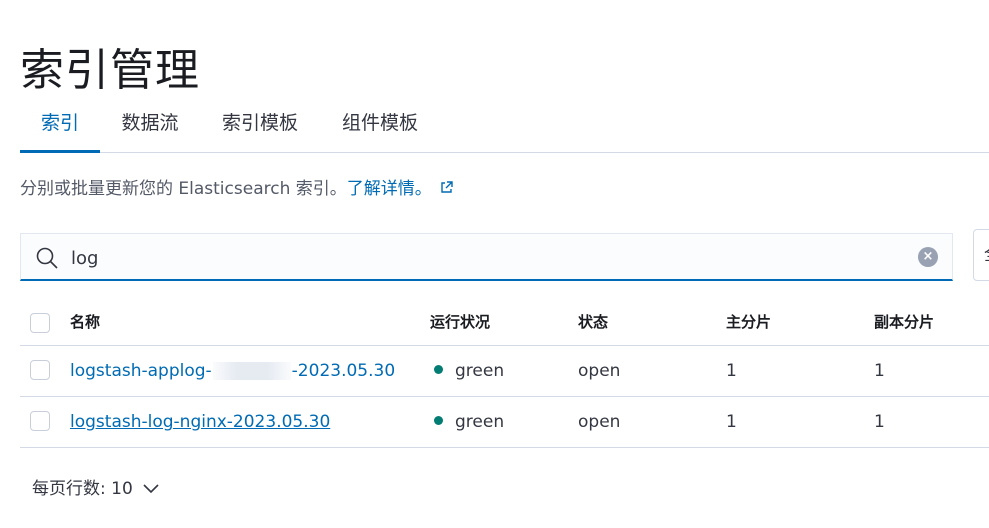  What do you see at coordinates (251, 371) in the screenshot?
I see `redacted-segment` at bounding box center [251, 371].